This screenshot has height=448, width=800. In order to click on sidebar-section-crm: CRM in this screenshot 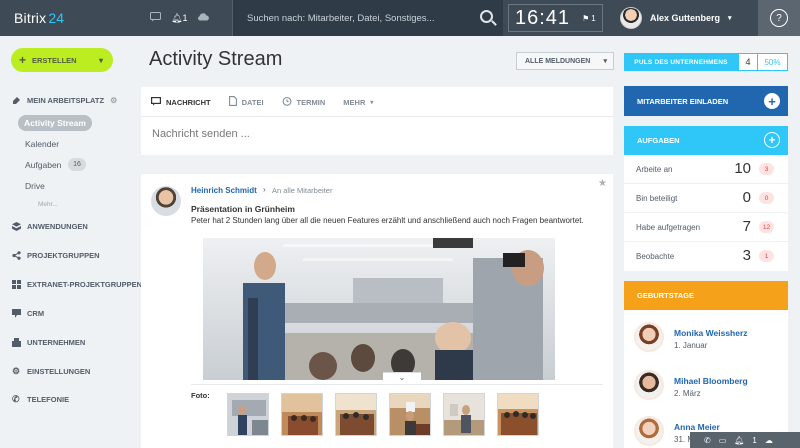, I will do `click(28, 313)`.